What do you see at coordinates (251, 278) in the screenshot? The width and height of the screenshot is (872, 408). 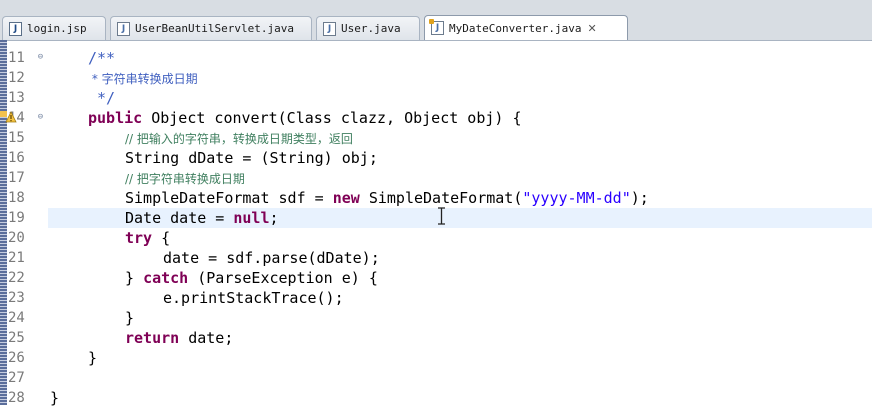 I see `code-line-22: } catch (ParseException e) {` at bounding box center [251, 278].